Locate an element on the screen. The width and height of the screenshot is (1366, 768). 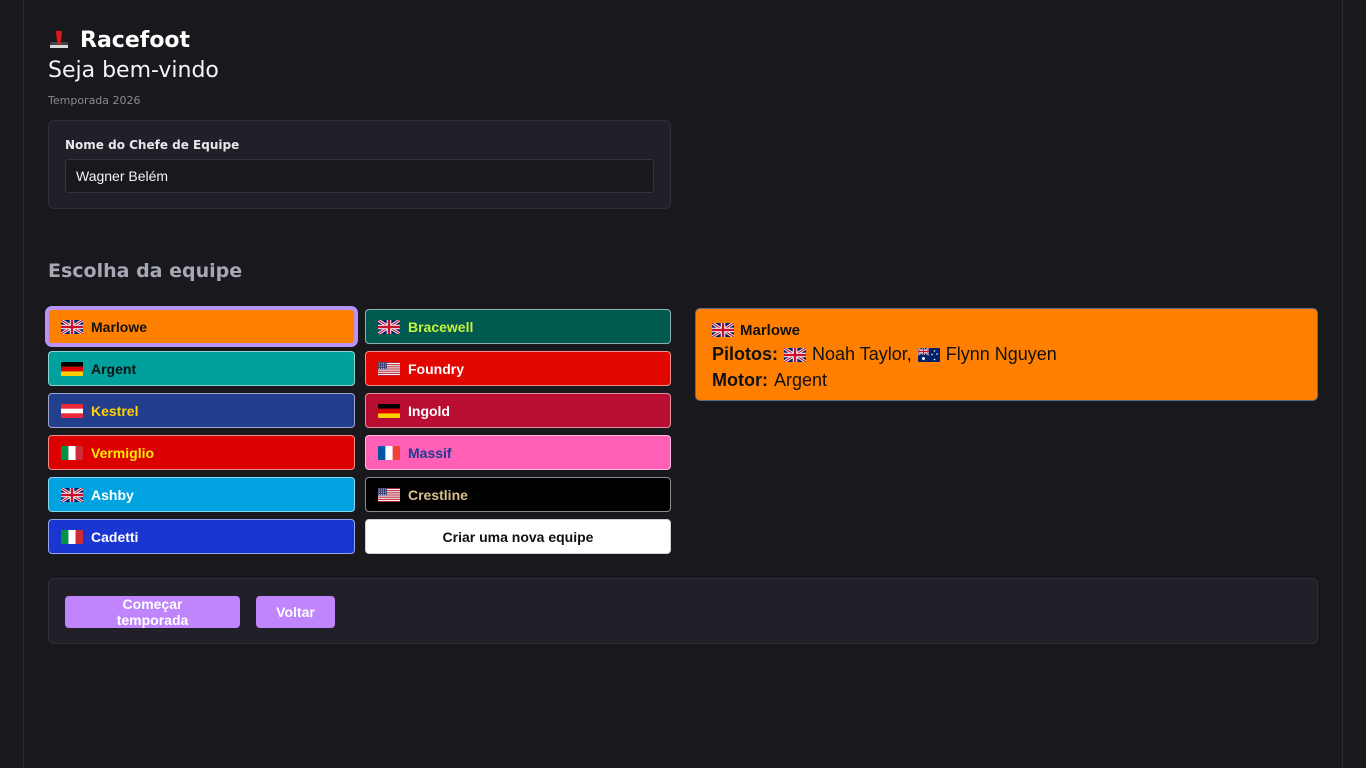
team-option-marlowe: Marlowe is located at coordinates (201, 326).